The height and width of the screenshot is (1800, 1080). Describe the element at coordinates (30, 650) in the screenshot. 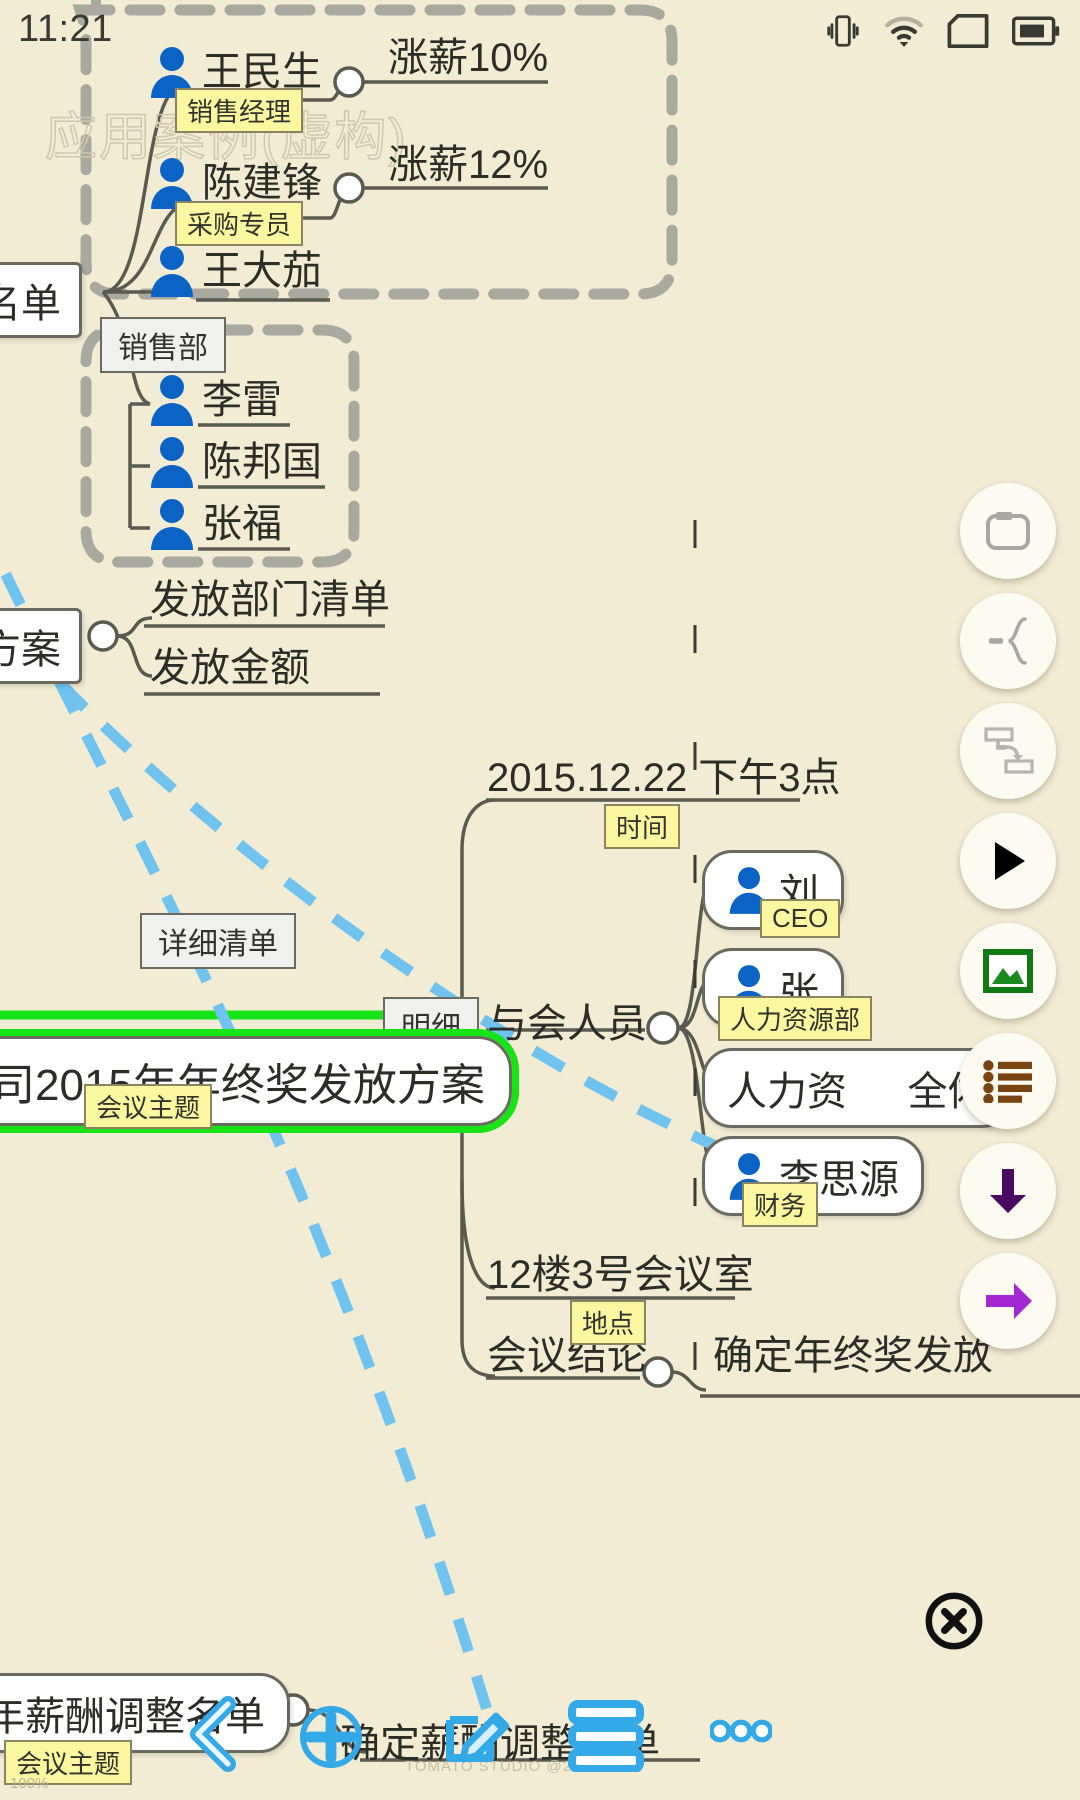

I see `node-label: 方案` at that location.